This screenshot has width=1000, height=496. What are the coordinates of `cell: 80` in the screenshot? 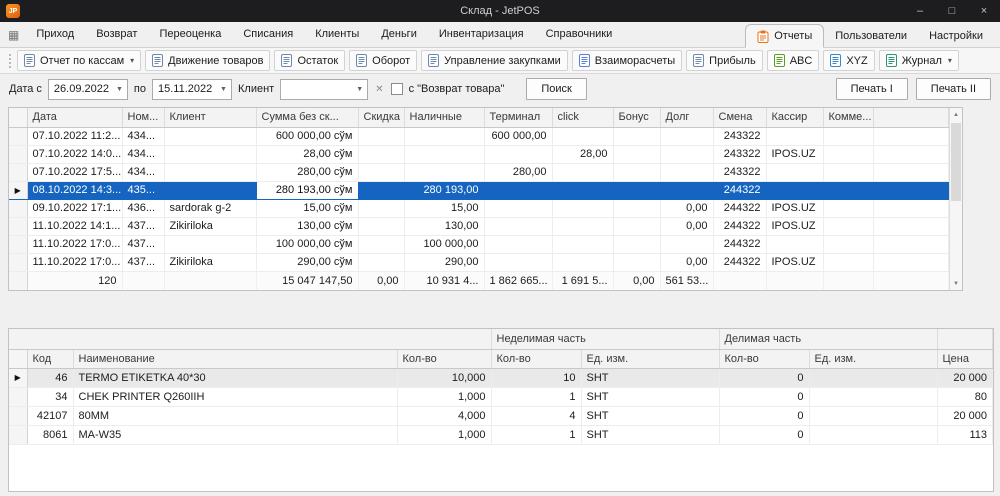 It's located at (965, 397).